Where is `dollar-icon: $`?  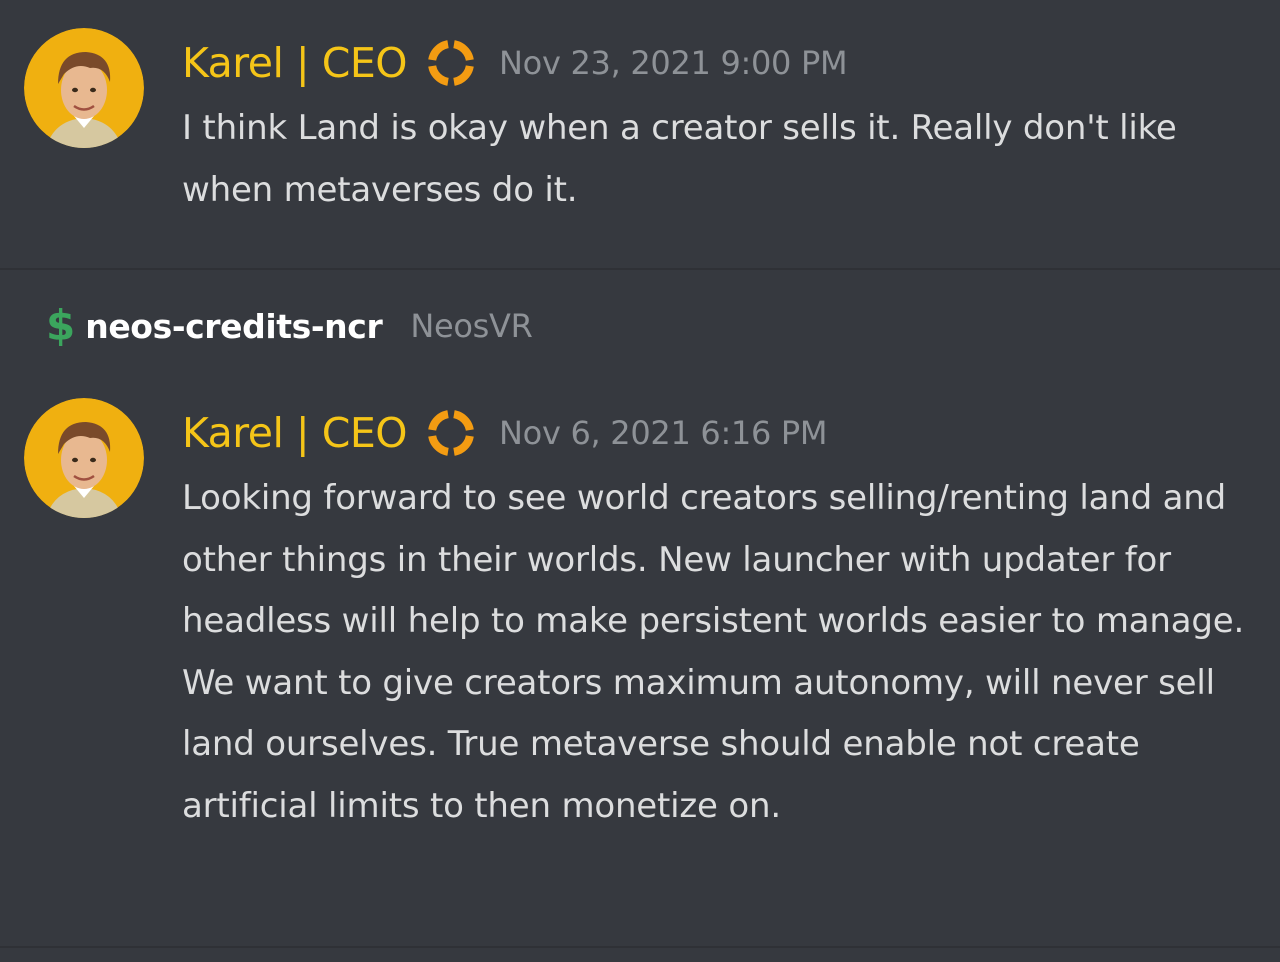 dollar-icon: $ is located at coordinates (61, 325).